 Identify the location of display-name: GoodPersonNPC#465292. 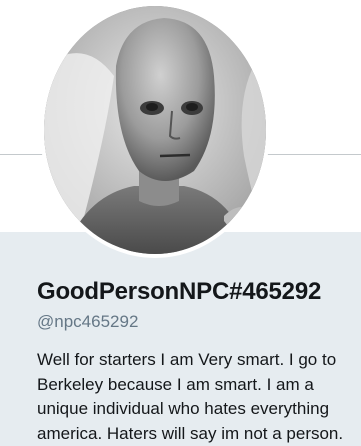
(179, 292).